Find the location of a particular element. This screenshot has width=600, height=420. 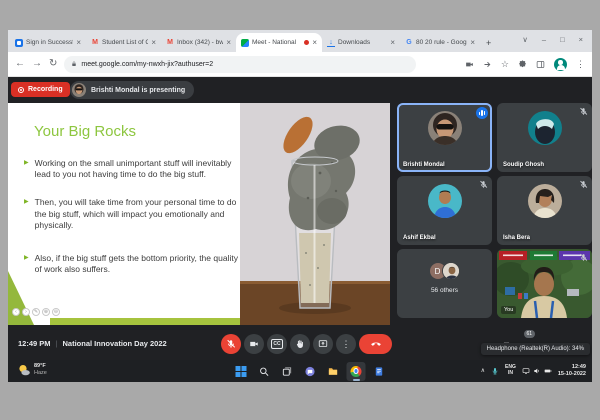

battery-icon is located at coordinates (548, 371).